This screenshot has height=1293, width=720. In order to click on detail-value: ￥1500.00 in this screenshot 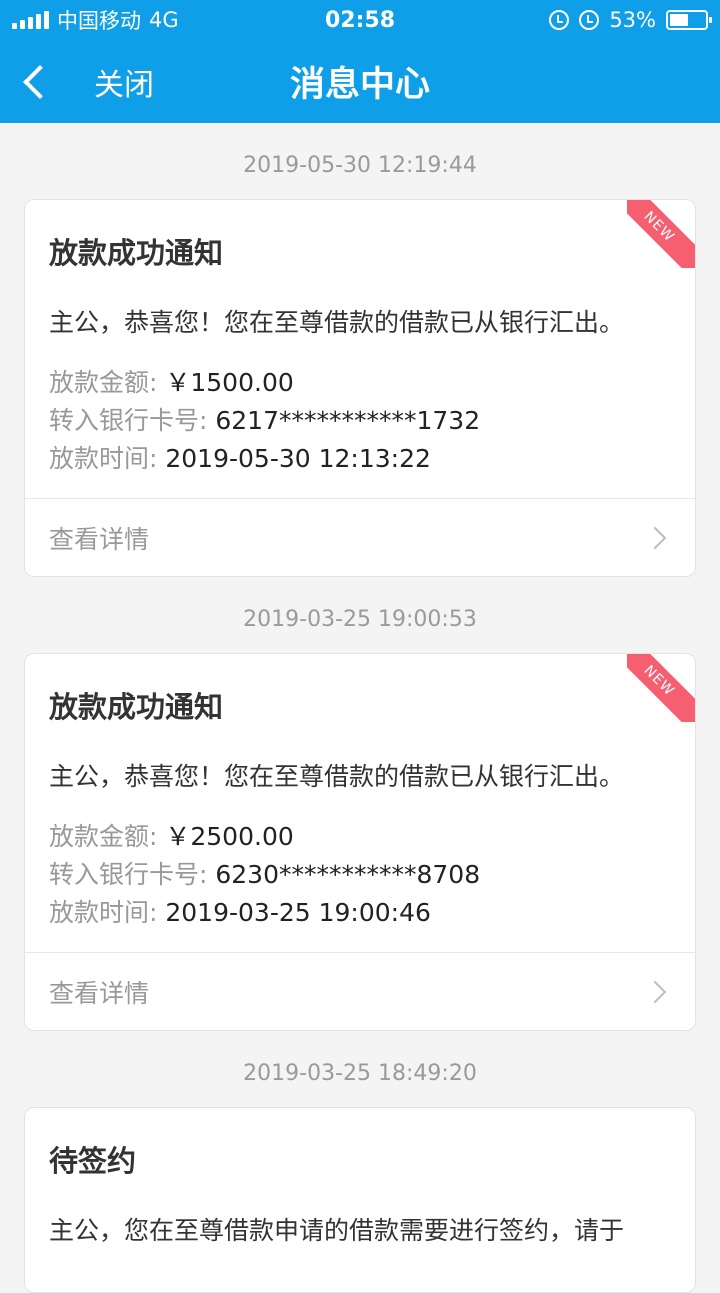, I will do `click(229, 382)`.